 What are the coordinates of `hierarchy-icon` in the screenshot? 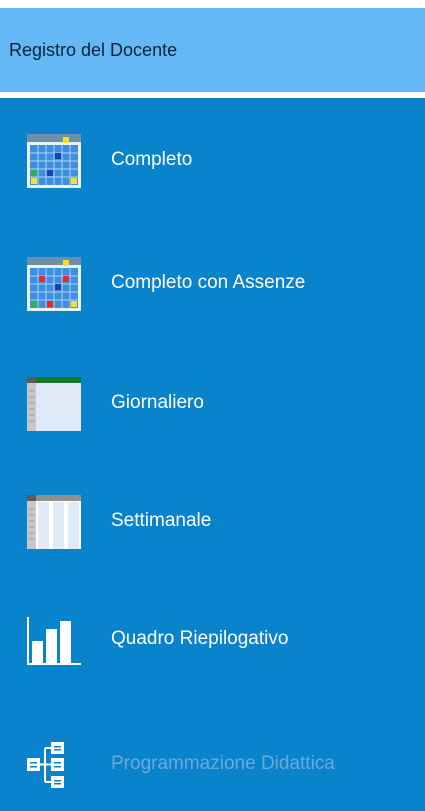 It's located at (54, 765).